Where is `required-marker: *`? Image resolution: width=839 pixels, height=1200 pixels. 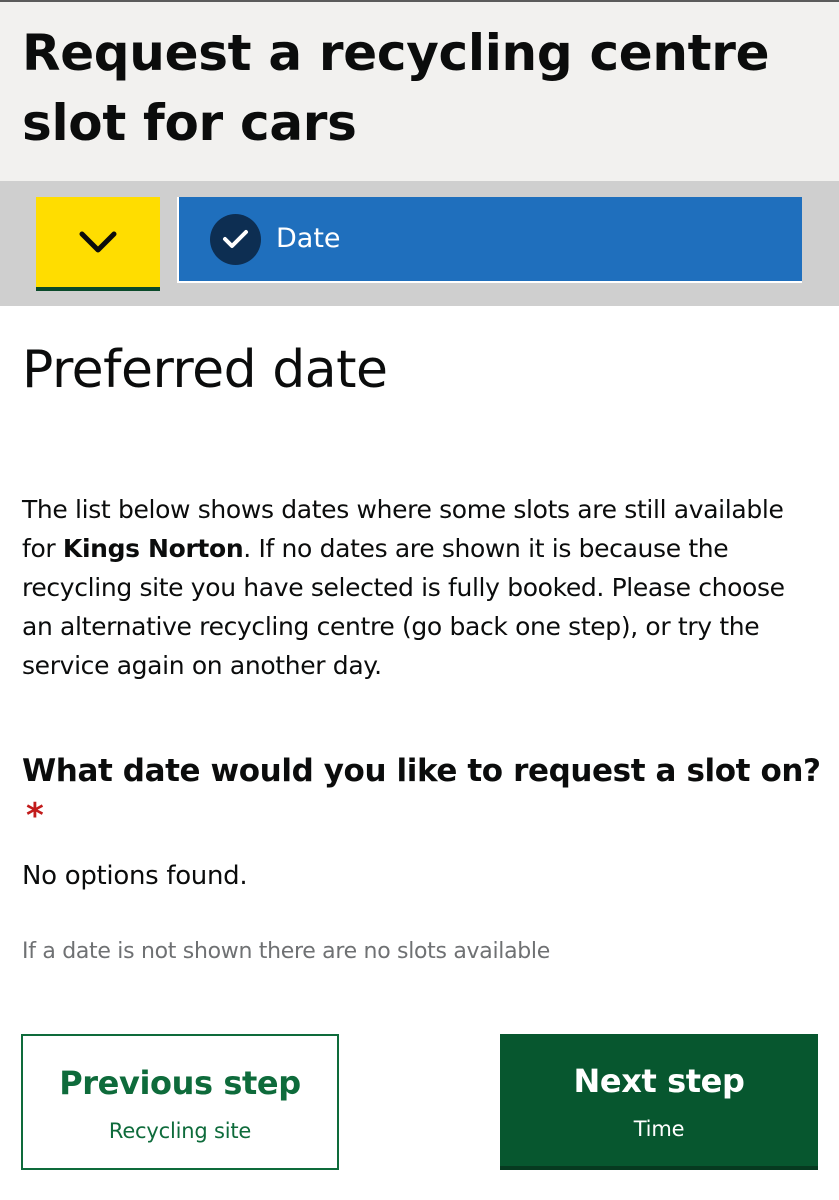
required-marker: * is located at coordinates (35, 816).